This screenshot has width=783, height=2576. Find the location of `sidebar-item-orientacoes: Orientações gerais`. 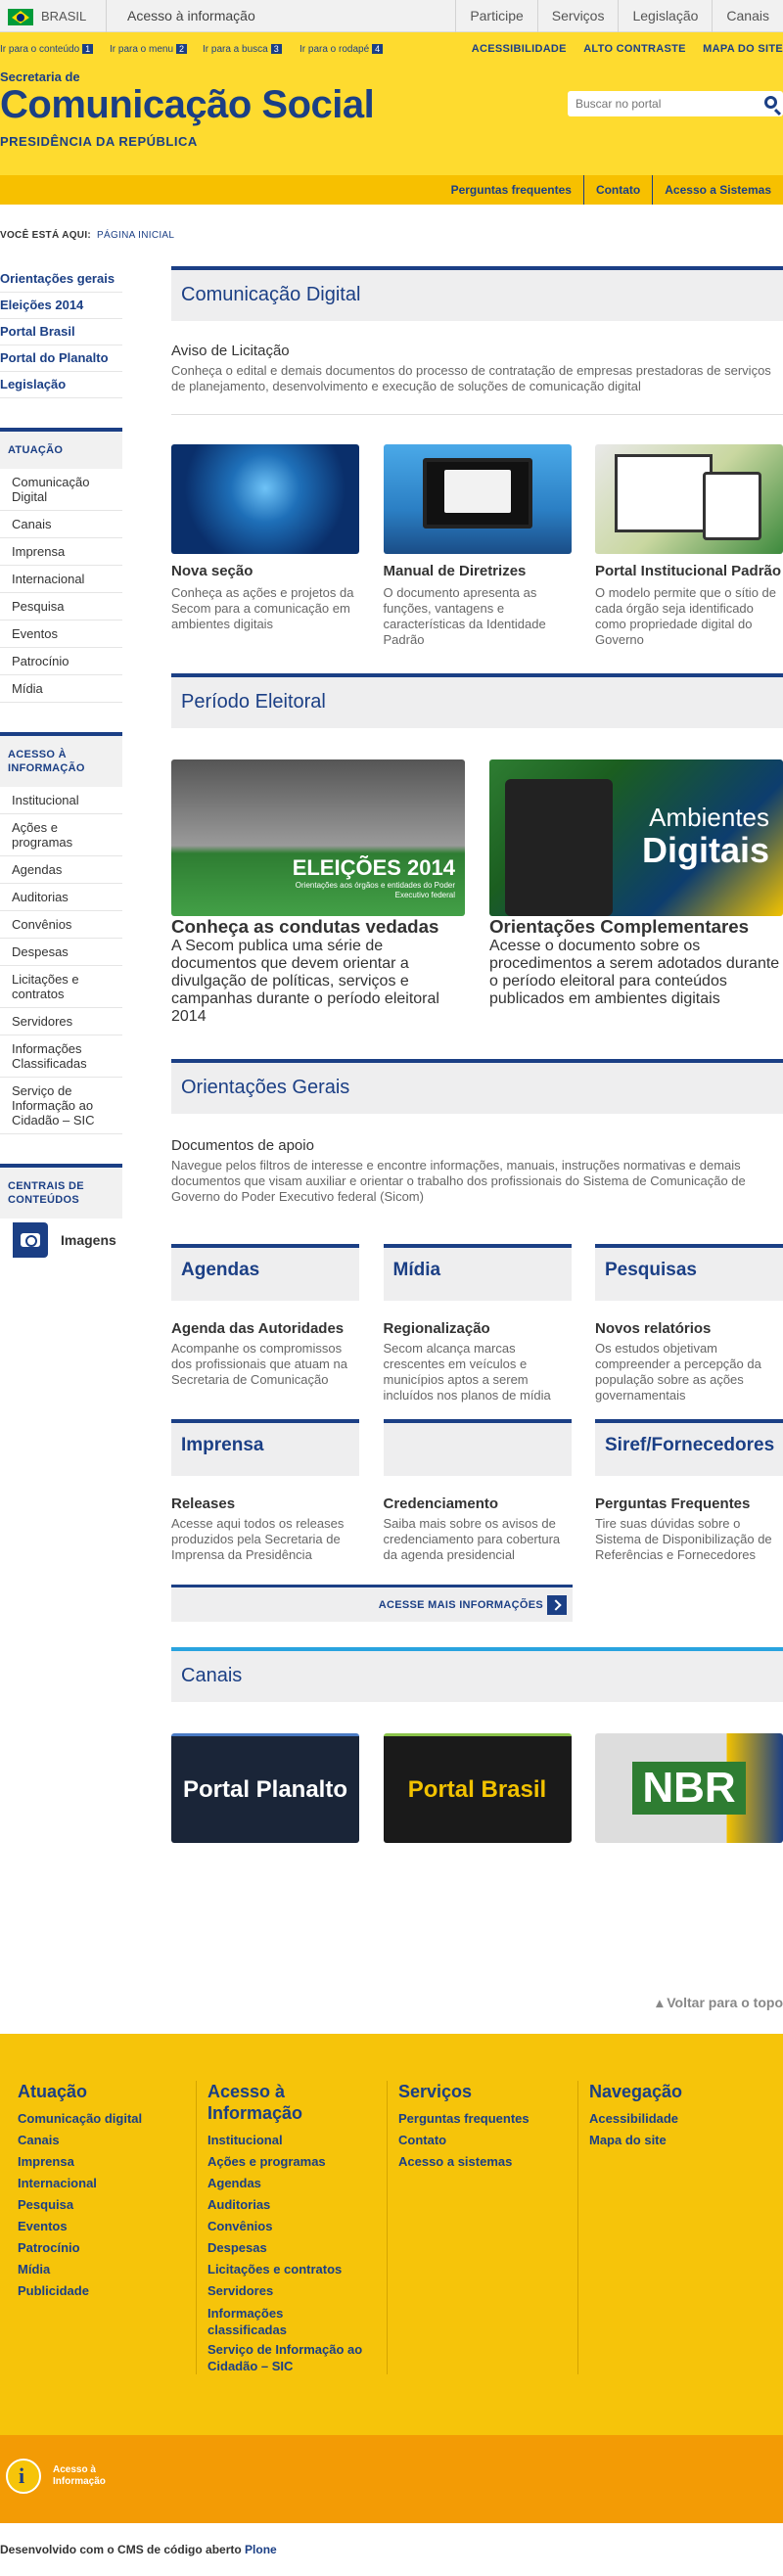

sidebar-item-orientacoes: Orientações gerais is located at coordinates (61, 279).